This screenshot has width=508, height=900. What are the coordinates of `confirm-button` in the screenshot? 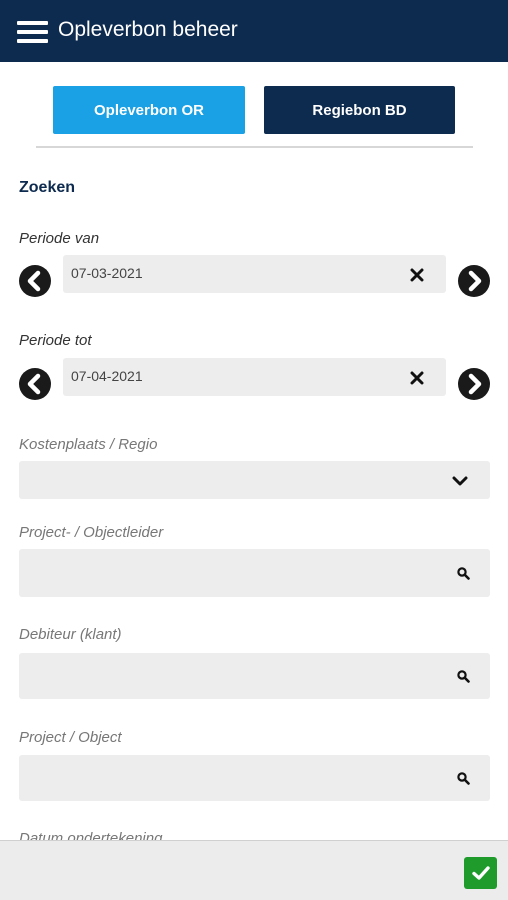 It's located at (480, 873).